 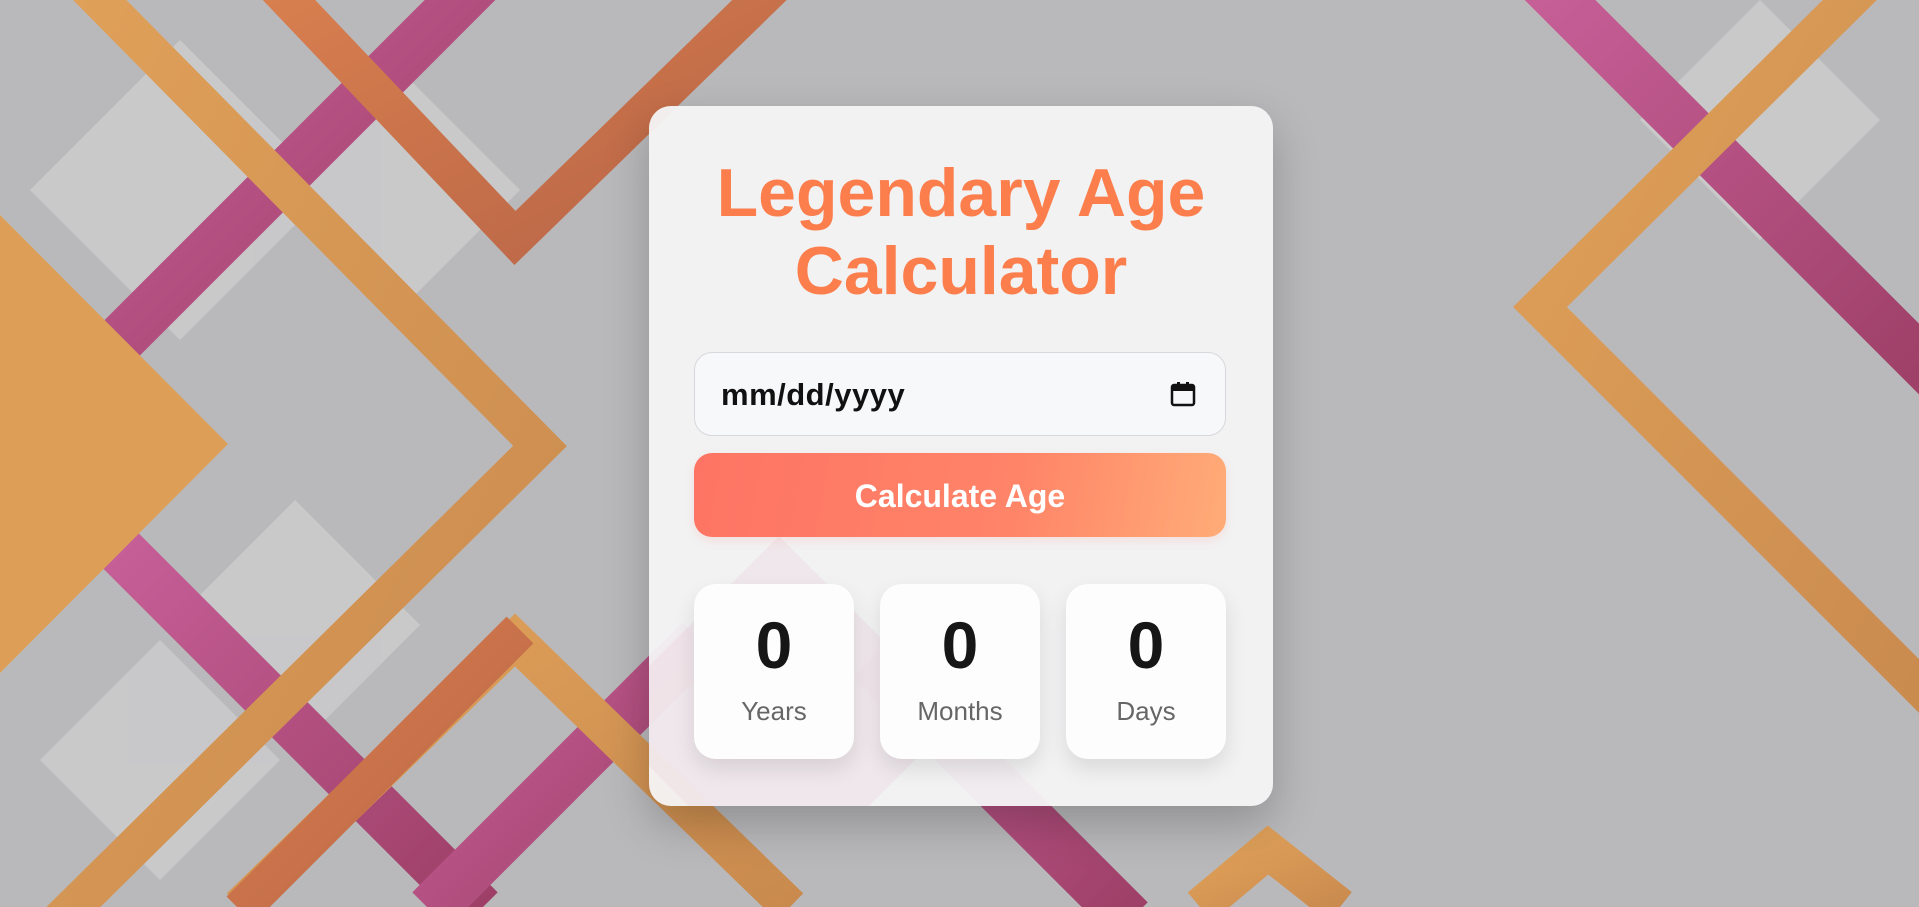 I want to click on months-card: 0 Months, so click(x=960, y=671).